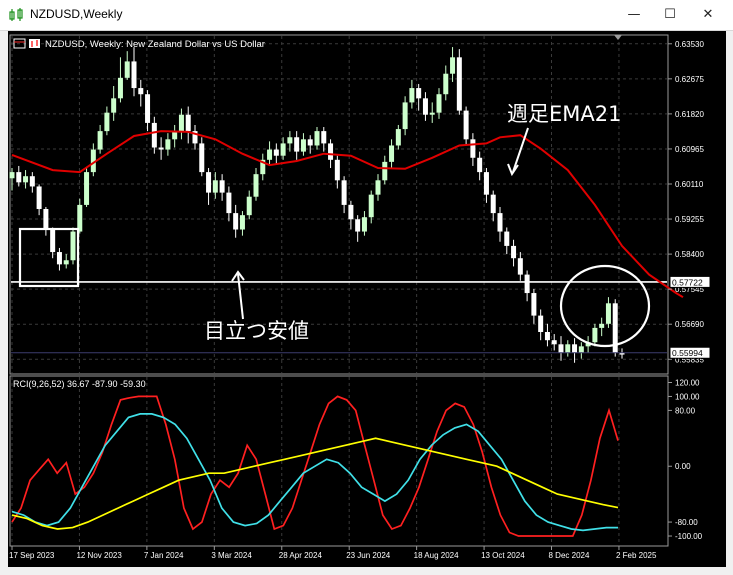 Image resolution: width=733 pixels, height=575 pixels. Describe the element at coordinates (689, 324) in the screenshot. I see `price-tick-label: 0.56690` at that location.